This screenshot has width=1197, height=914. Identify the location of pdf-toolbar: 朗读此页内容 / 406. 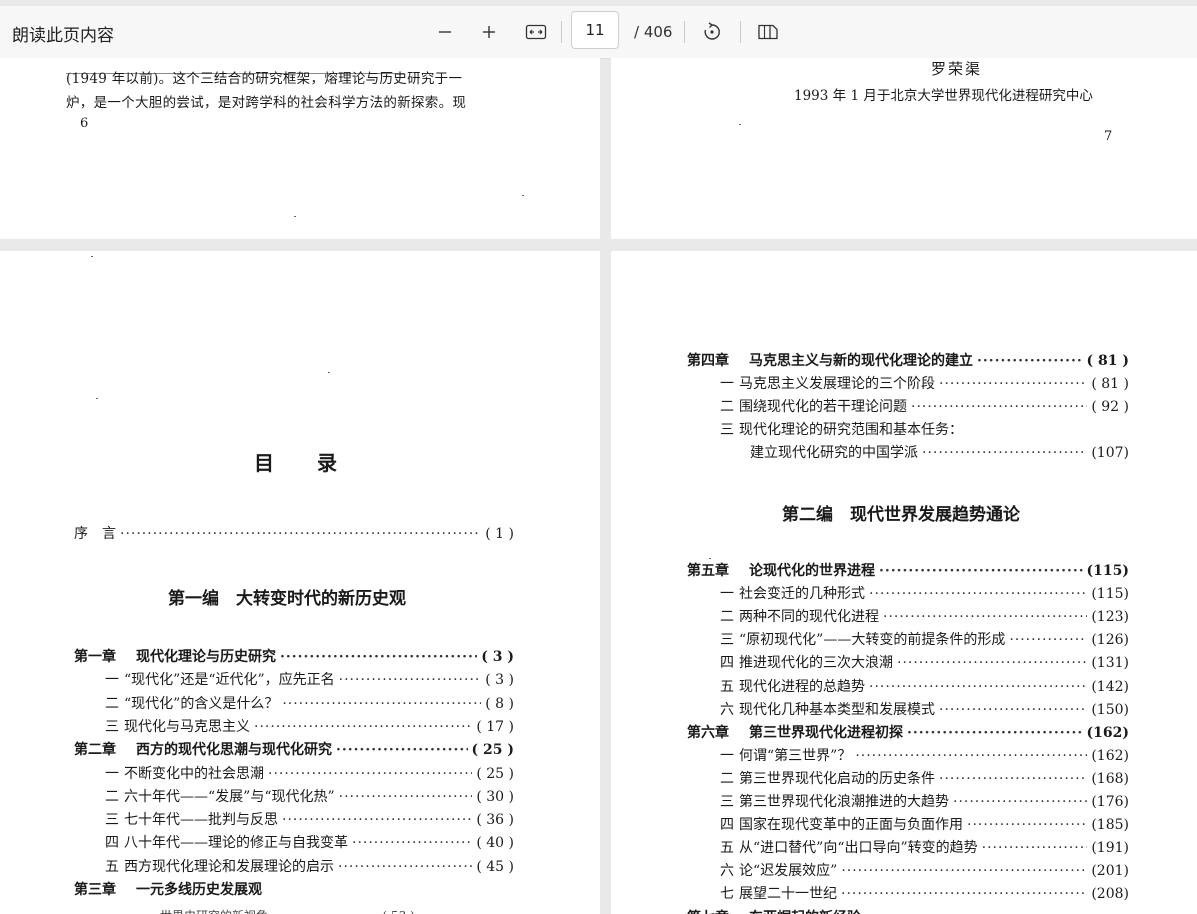
(598, 32).